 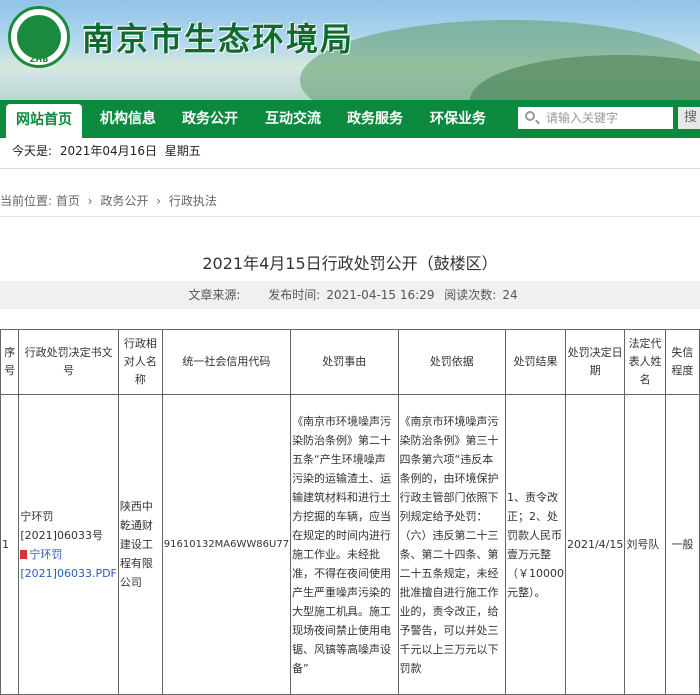 I want to click on article-meta: 文章来源: 发布时间: 2021-04-15 16:29 阅读次数: 24, so click(x=350, y=295).